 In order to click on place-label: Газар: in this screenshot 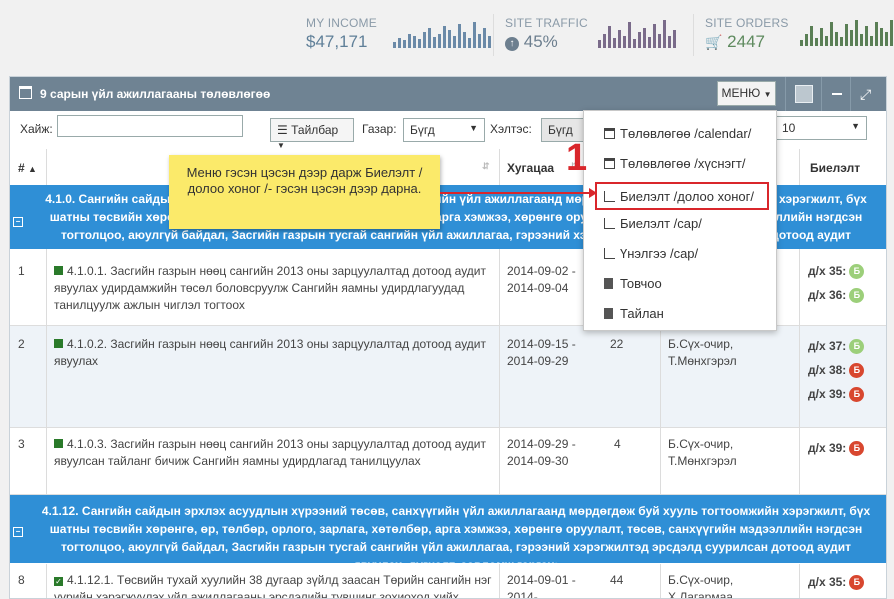, I will do `click(379, 129)`.